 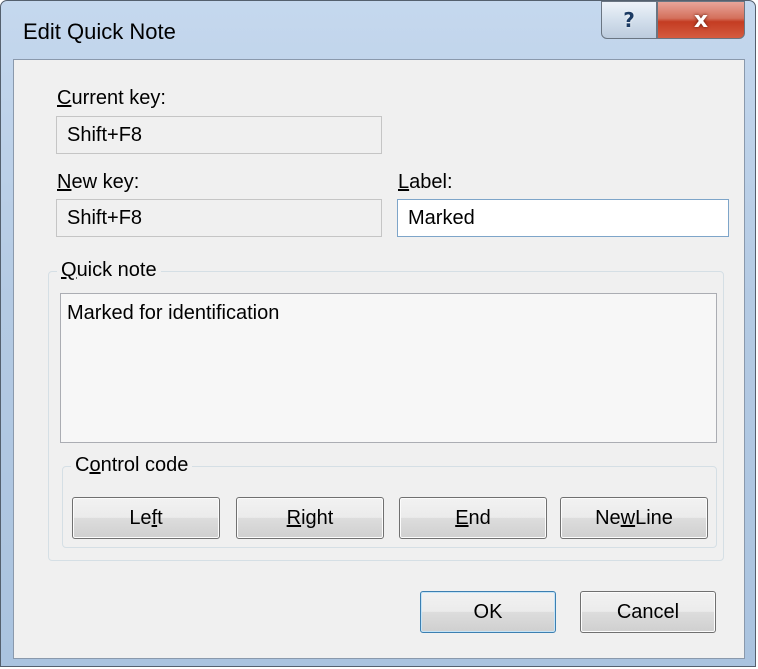 What do you see at coordinates (132, 465) in the screenshot?
I see `control-code-legend: Control code` at bounding box center [132, 465].